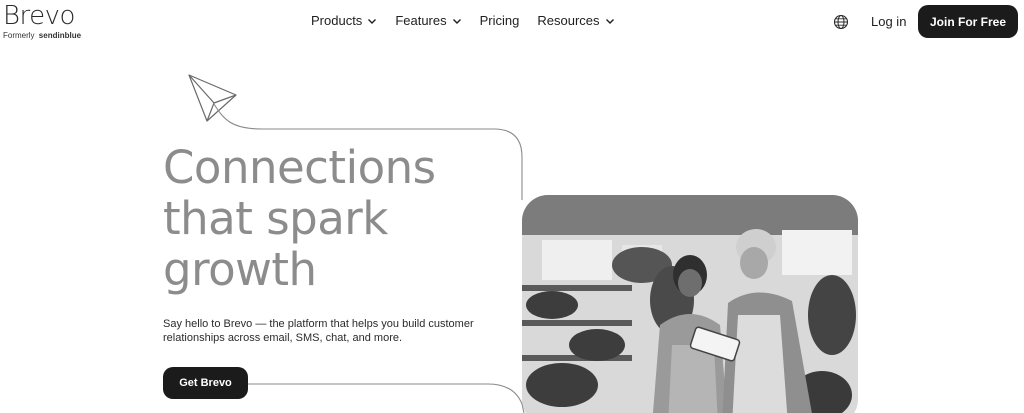  I want to click on nav-features-label: Features, so click(421, 20).